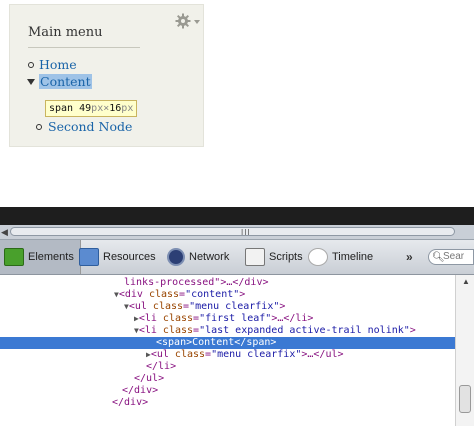  I want to click on tab-network: Network, so click(198, 257).